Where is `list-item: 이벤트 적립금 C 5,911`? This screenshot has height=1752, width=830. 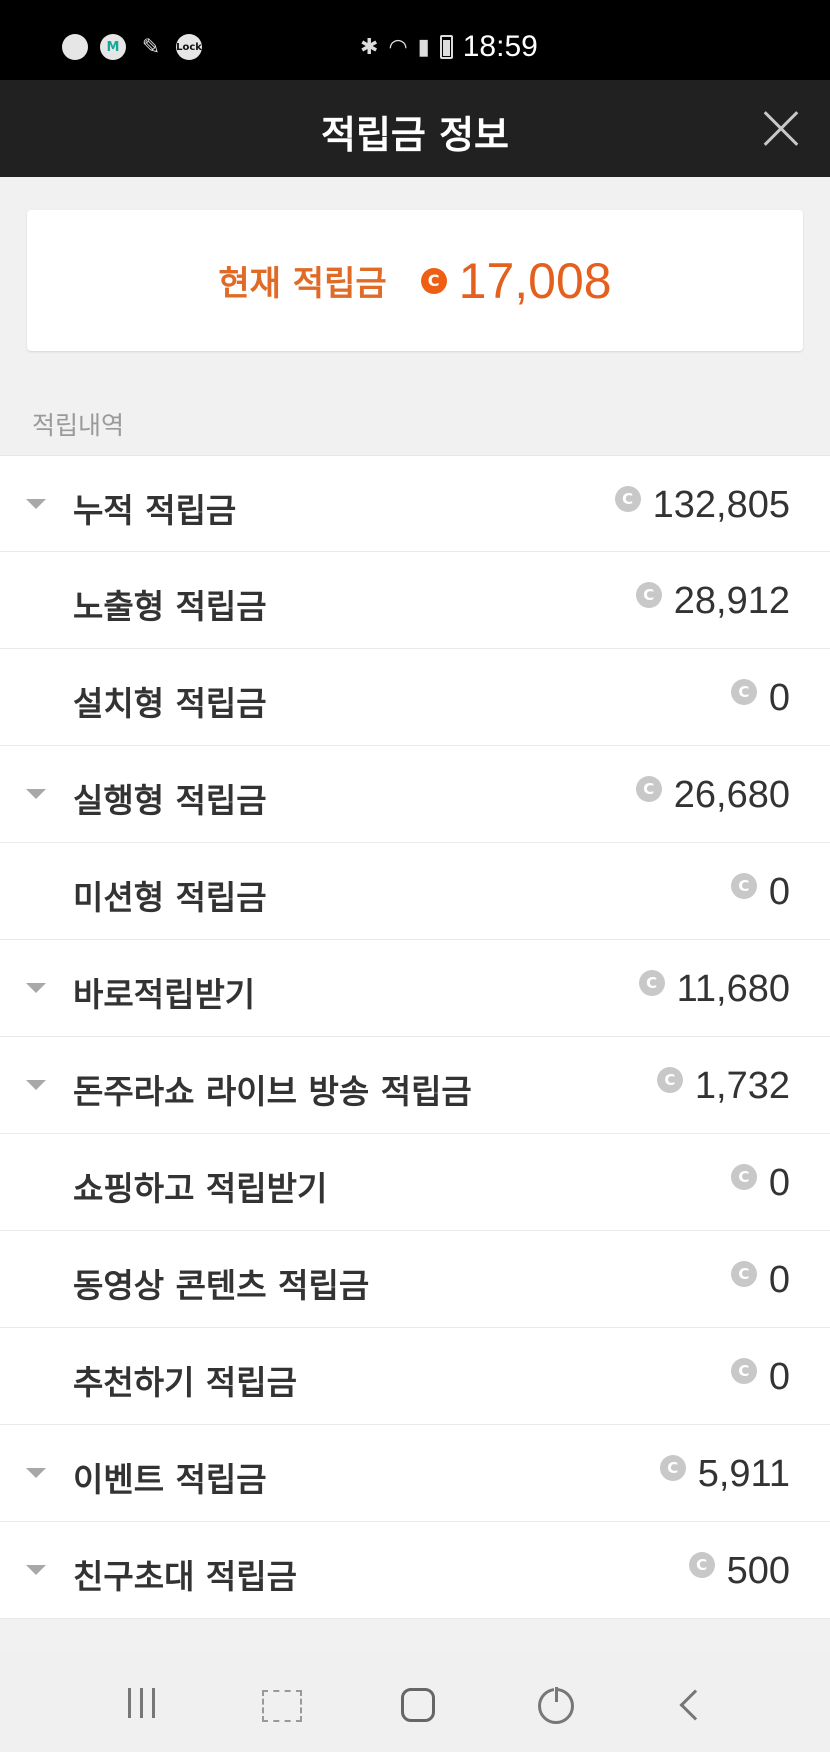 list-item: 이벤트 적립금 C 5,911 is located at coordinates (415, 1473).